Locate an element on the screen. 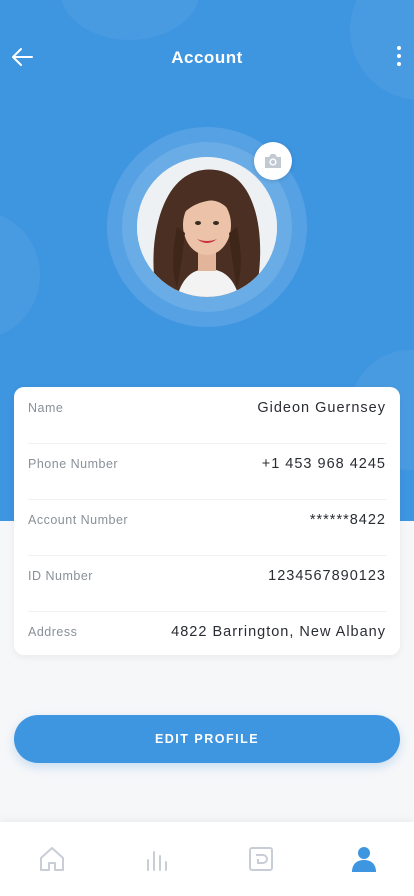 This screenshot has height=896, width=414. card-icon is located at coordinates (261, 859).